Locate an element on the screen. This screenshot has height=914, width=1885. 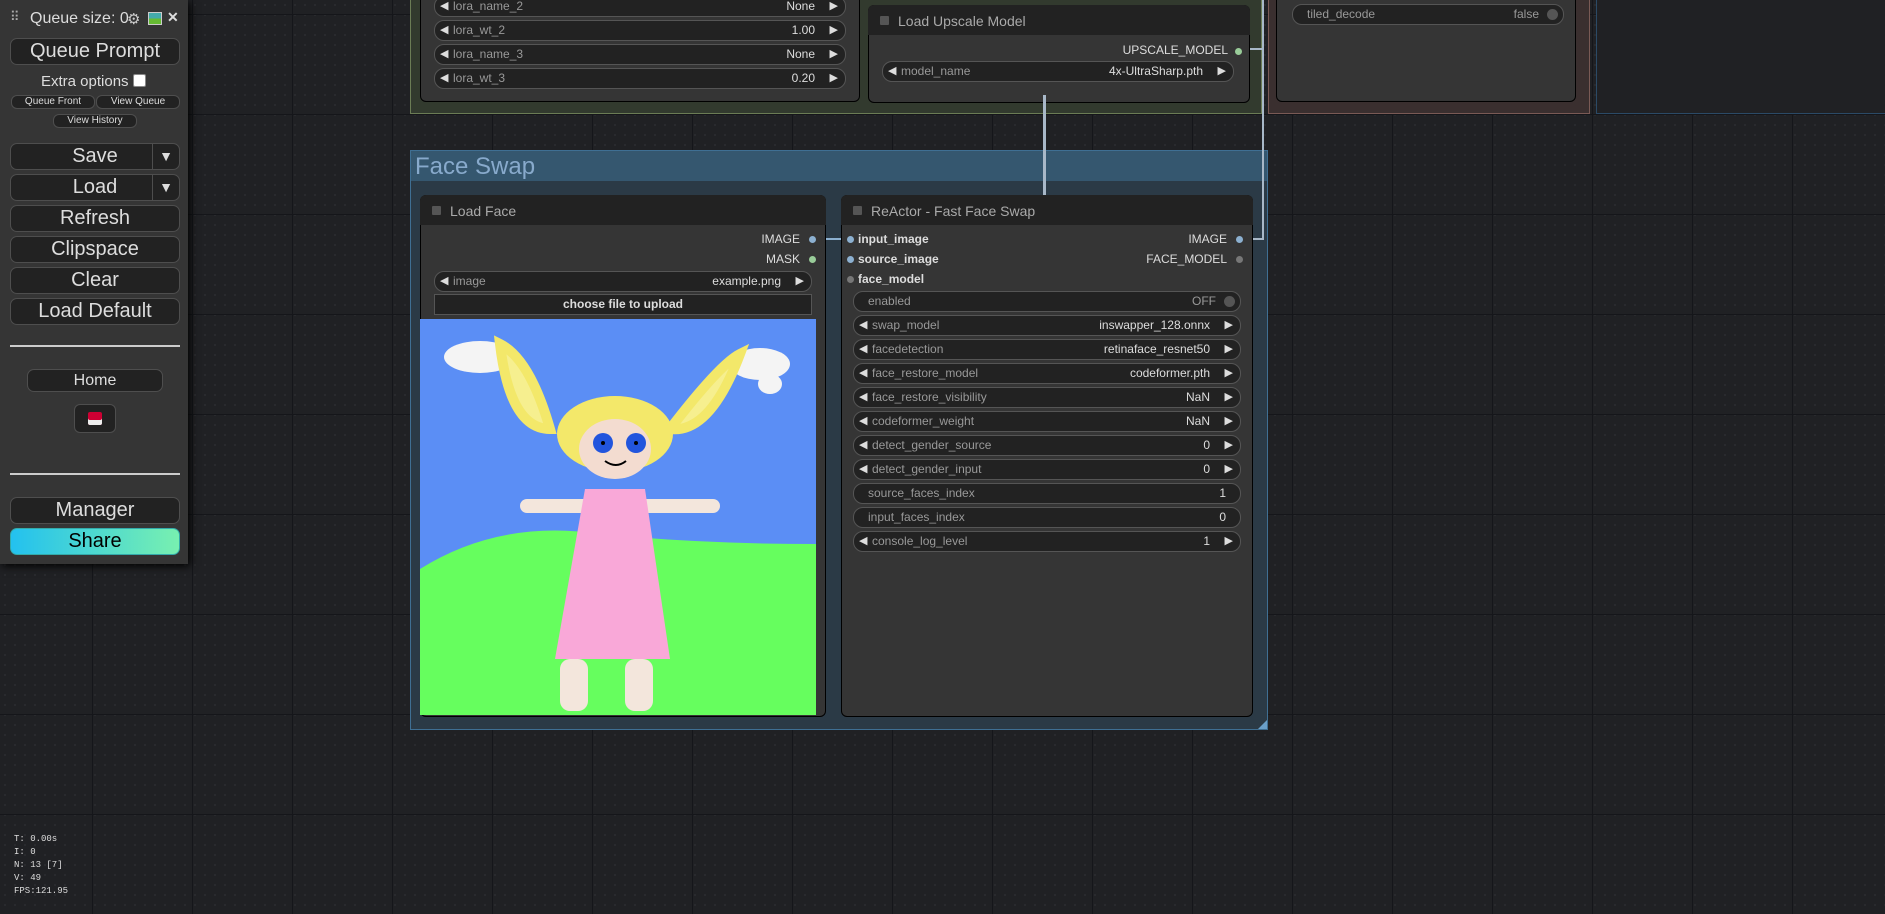
lora-name-2-widget: ◀ lora_name_2 None ▶ is located at coordinates (640, 8).